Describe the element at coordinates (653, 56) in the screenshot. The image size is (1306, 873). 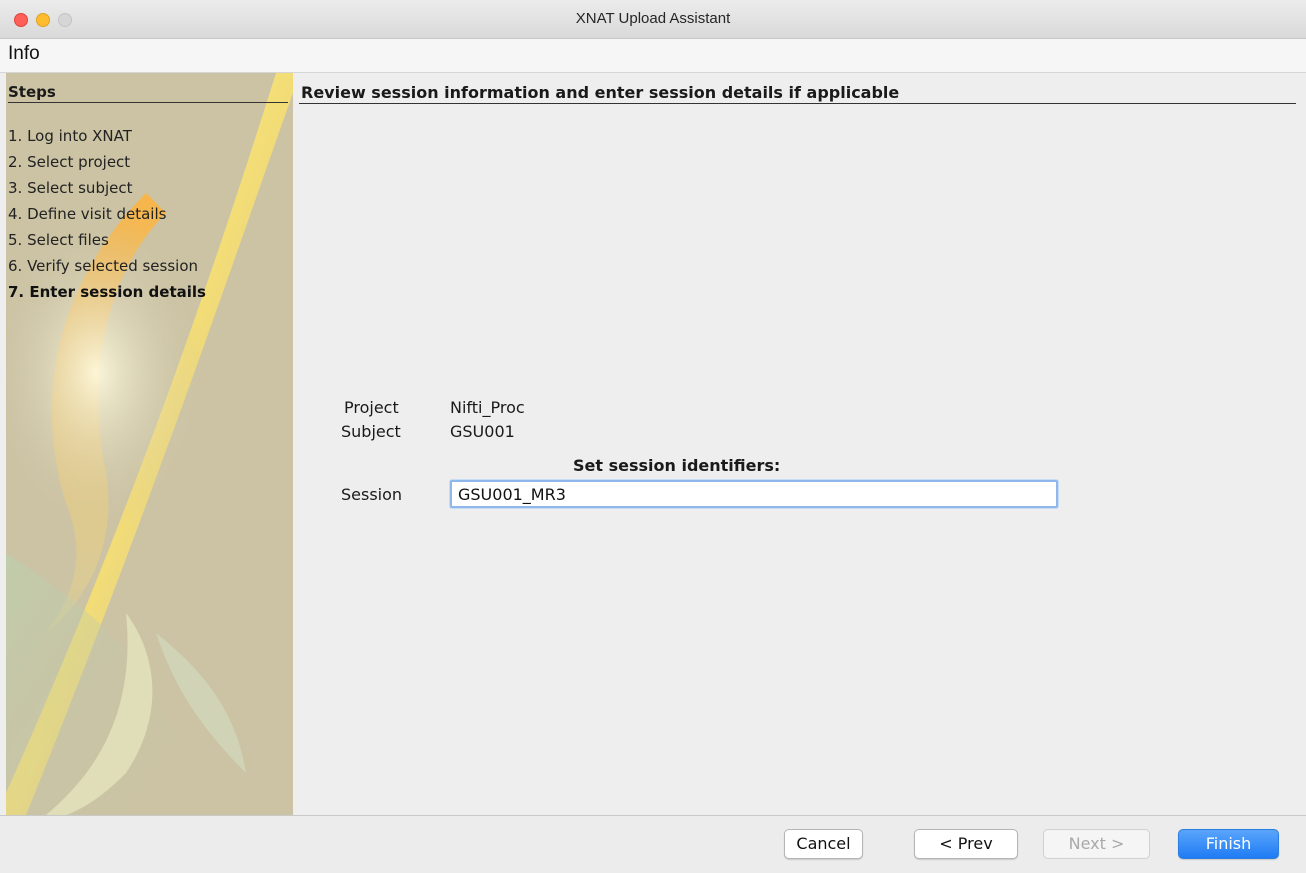
I see `menu-bar: Info` at that location.